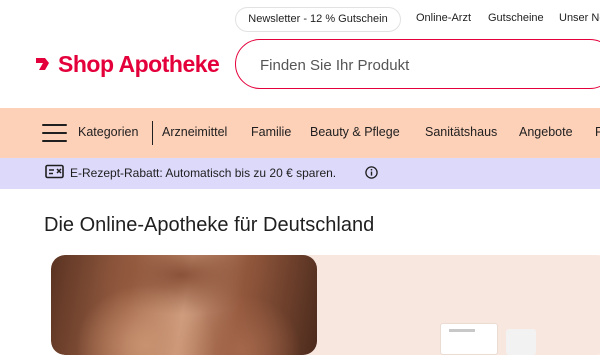 The image size is (600, 355). Describe the element at coordinates (461, 132) in the screenshot. I see `nav-item-sanitaetshaus: Sanitätshaus` at that location.